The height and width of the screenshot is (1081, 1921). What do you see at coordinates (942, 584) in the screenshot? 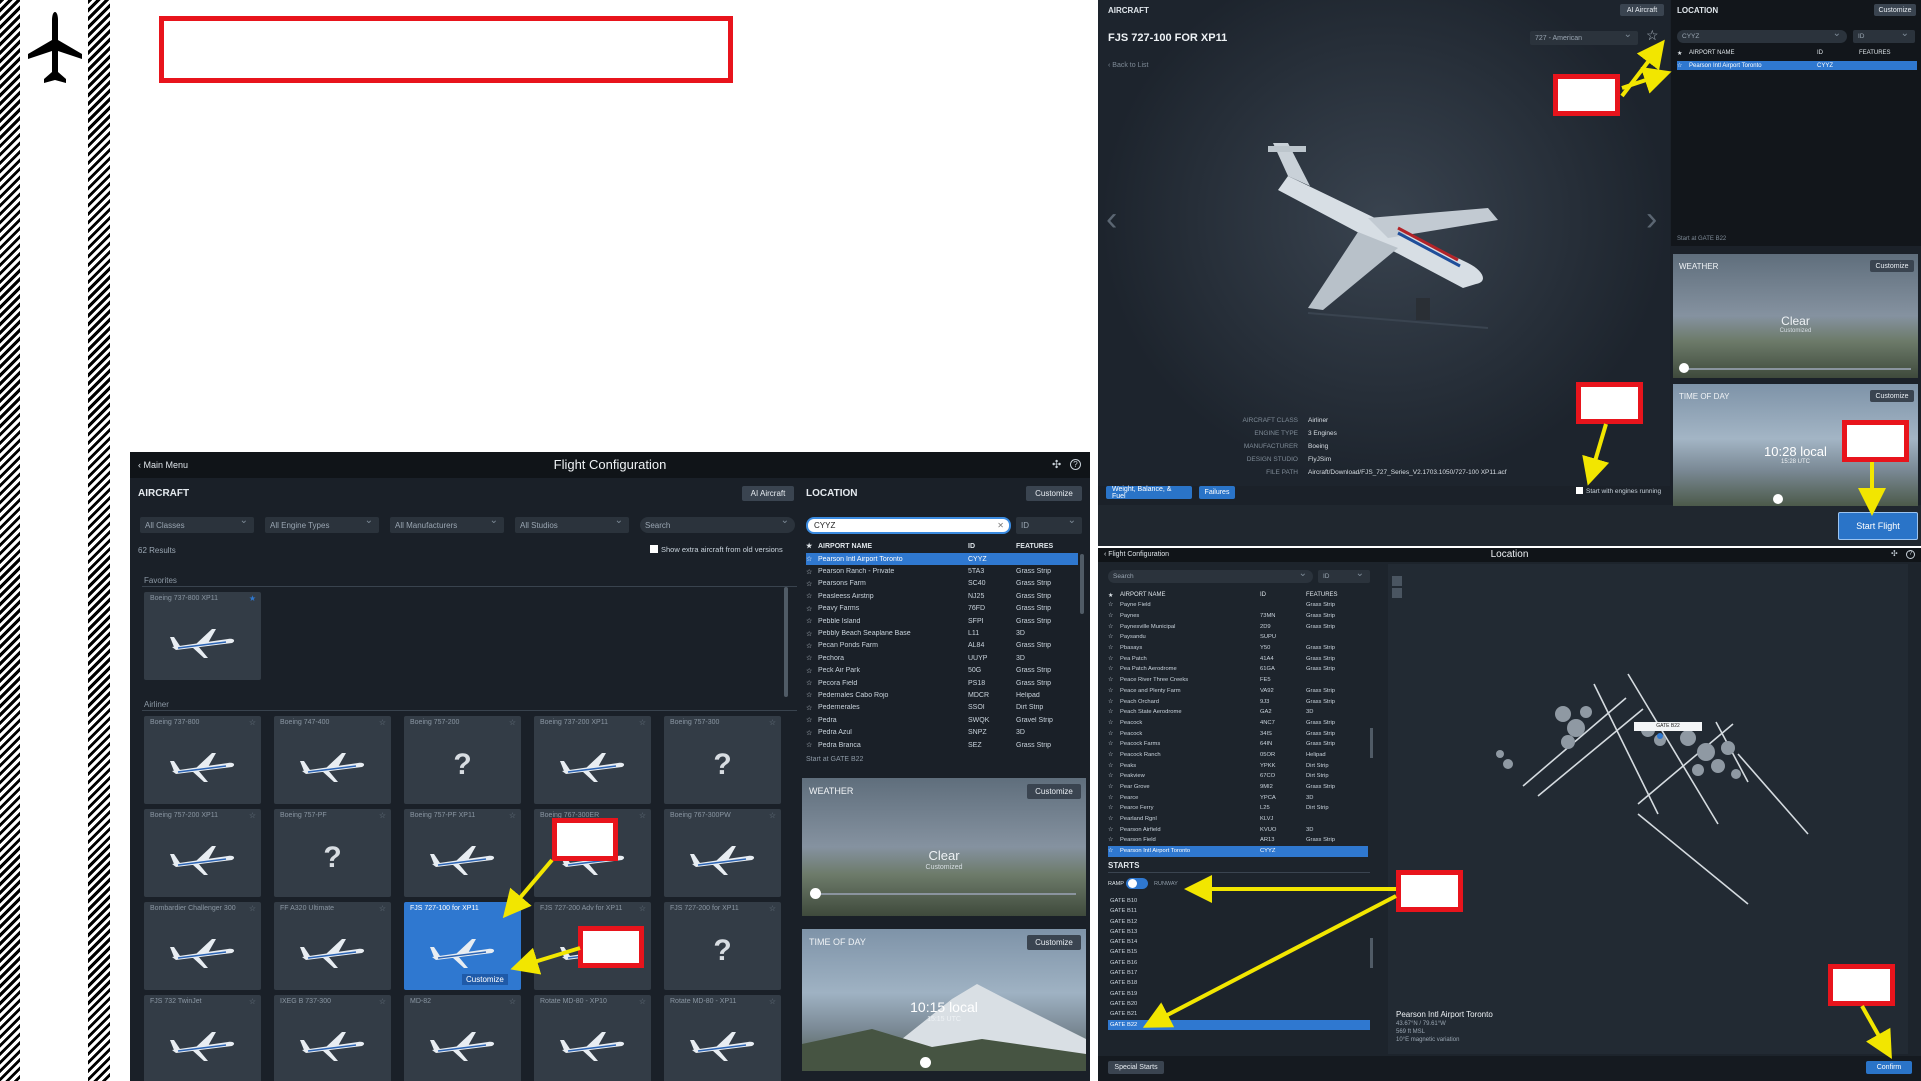
I see `airport-row: ☆ Pearsons Farm SC40 Grass Strip` at bounding box center [942, 584].